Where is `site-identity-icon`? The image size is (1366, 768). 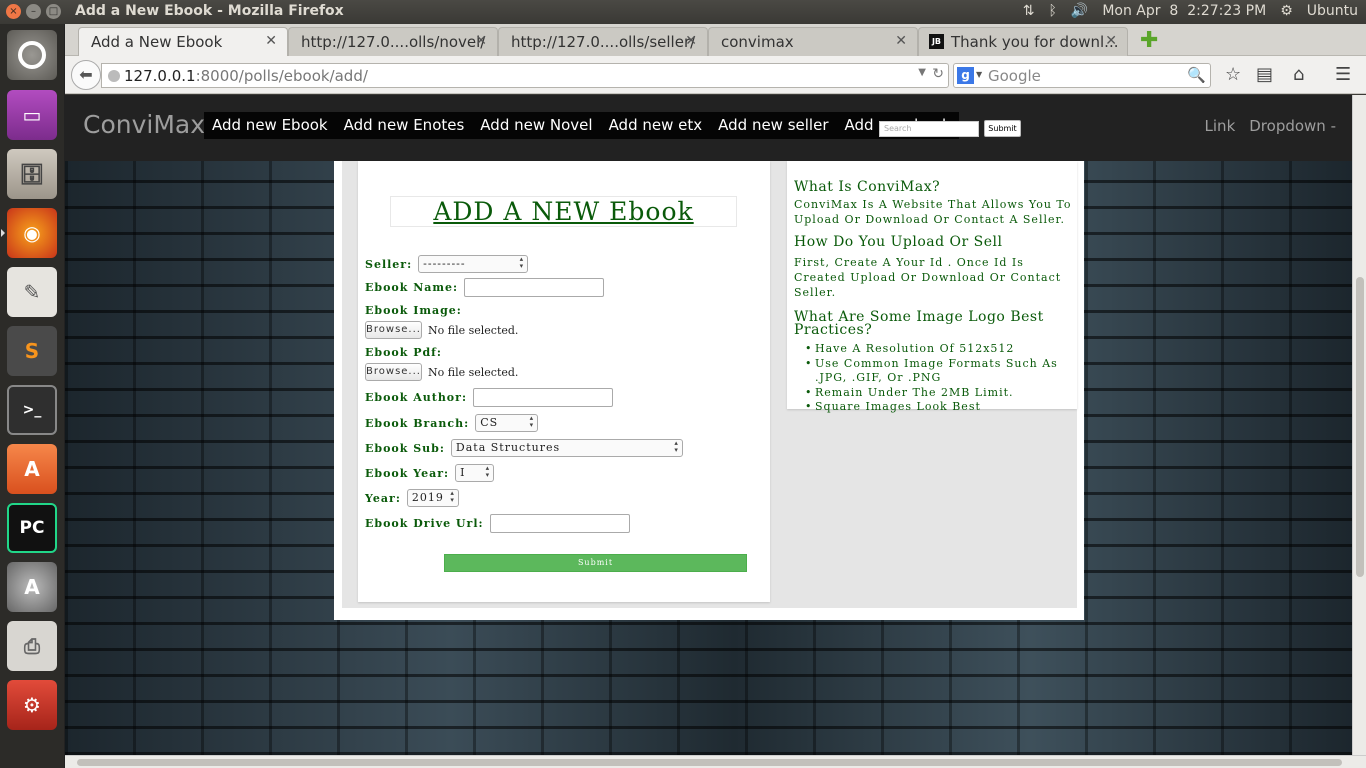 site-identity-icon is located at coordinates (114, 76).